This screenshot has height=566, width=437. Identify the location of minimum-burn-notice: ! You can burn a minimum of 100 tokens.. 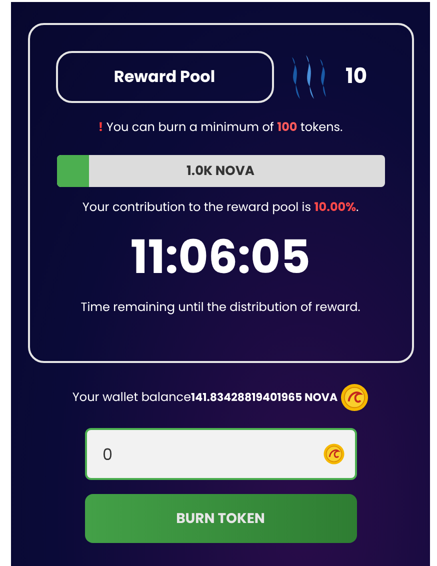
(220, 128).